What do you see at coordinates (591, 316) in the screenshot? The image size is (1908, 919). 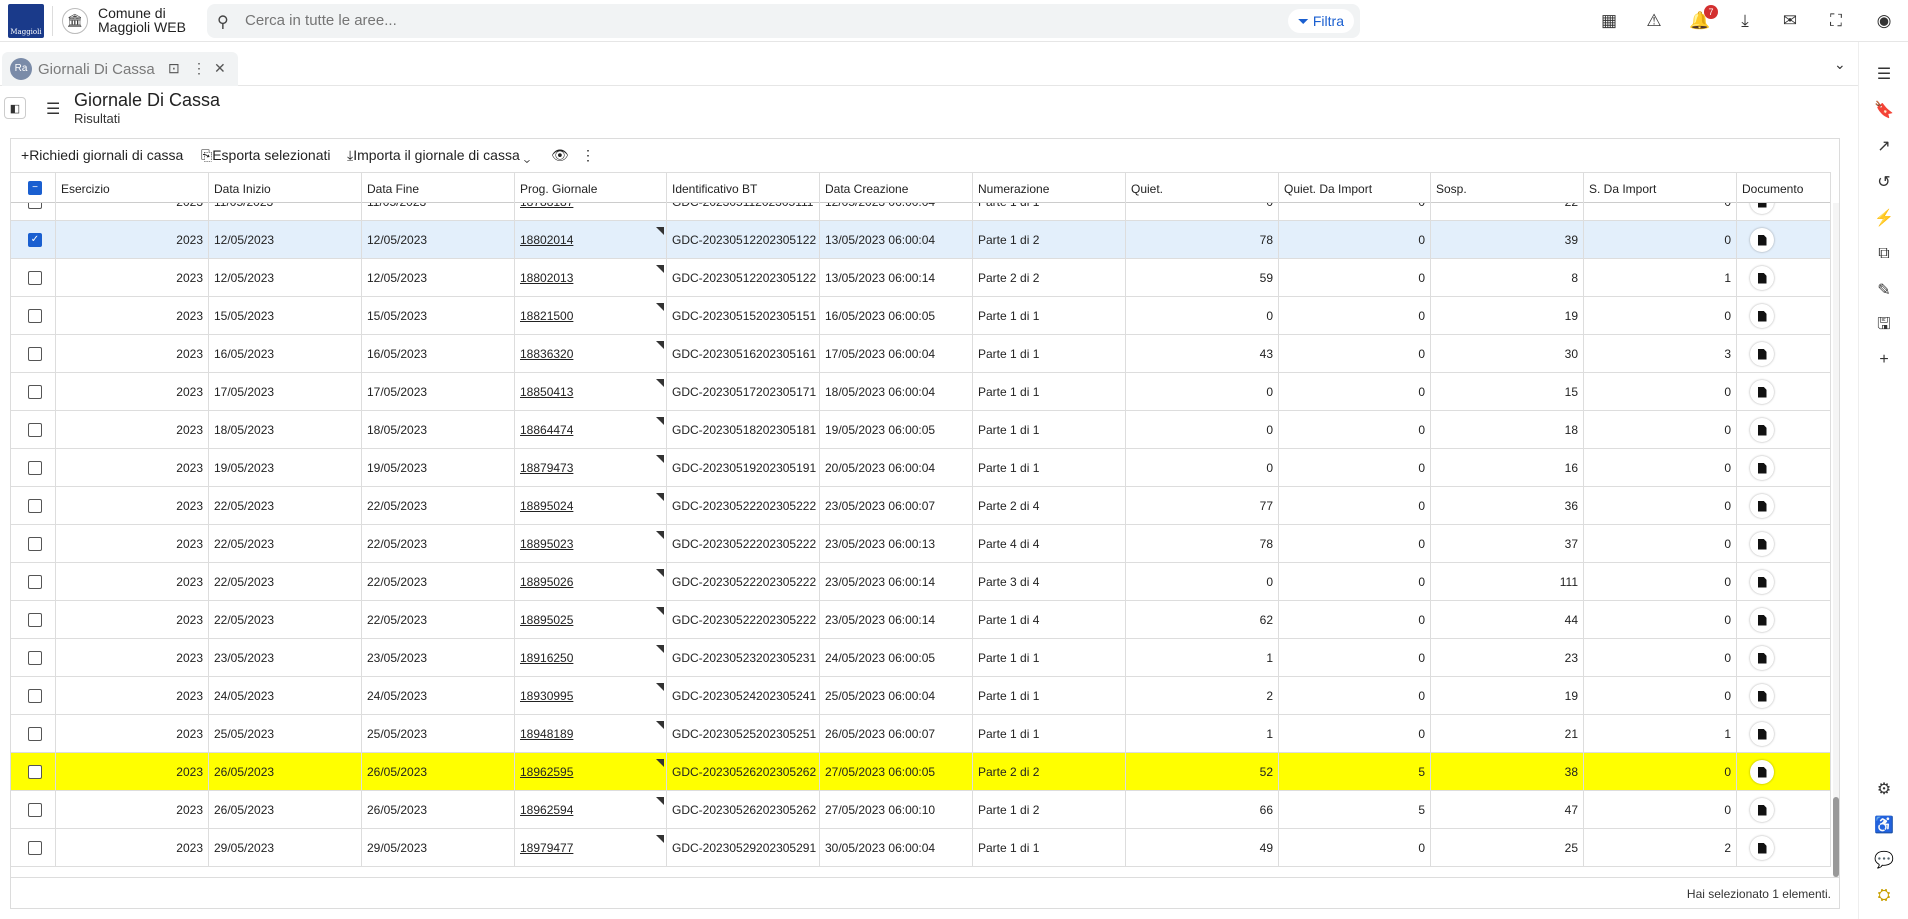 I see `cell-prog-giornale: 18821500` at bounding box center [591, 316].